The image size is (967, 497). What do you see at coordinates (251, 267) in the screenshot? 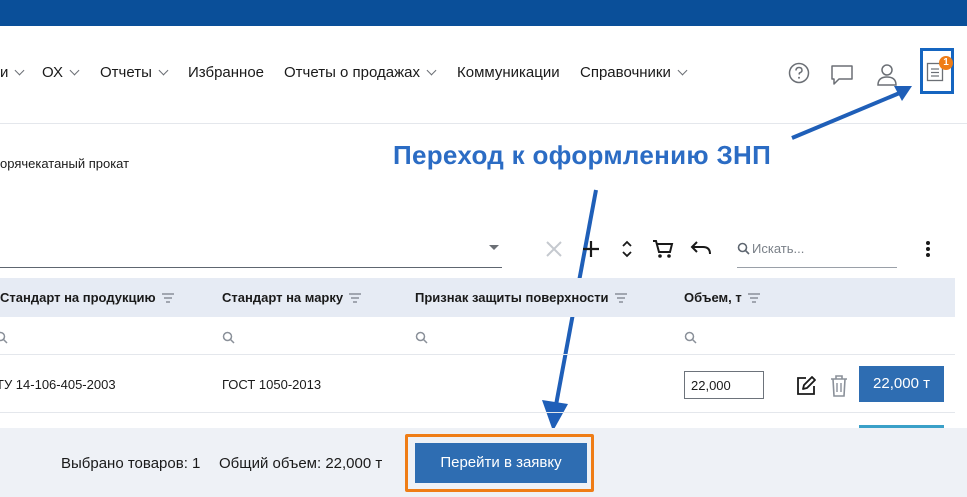
I see `filter-select` at bounding box center [251, 267].